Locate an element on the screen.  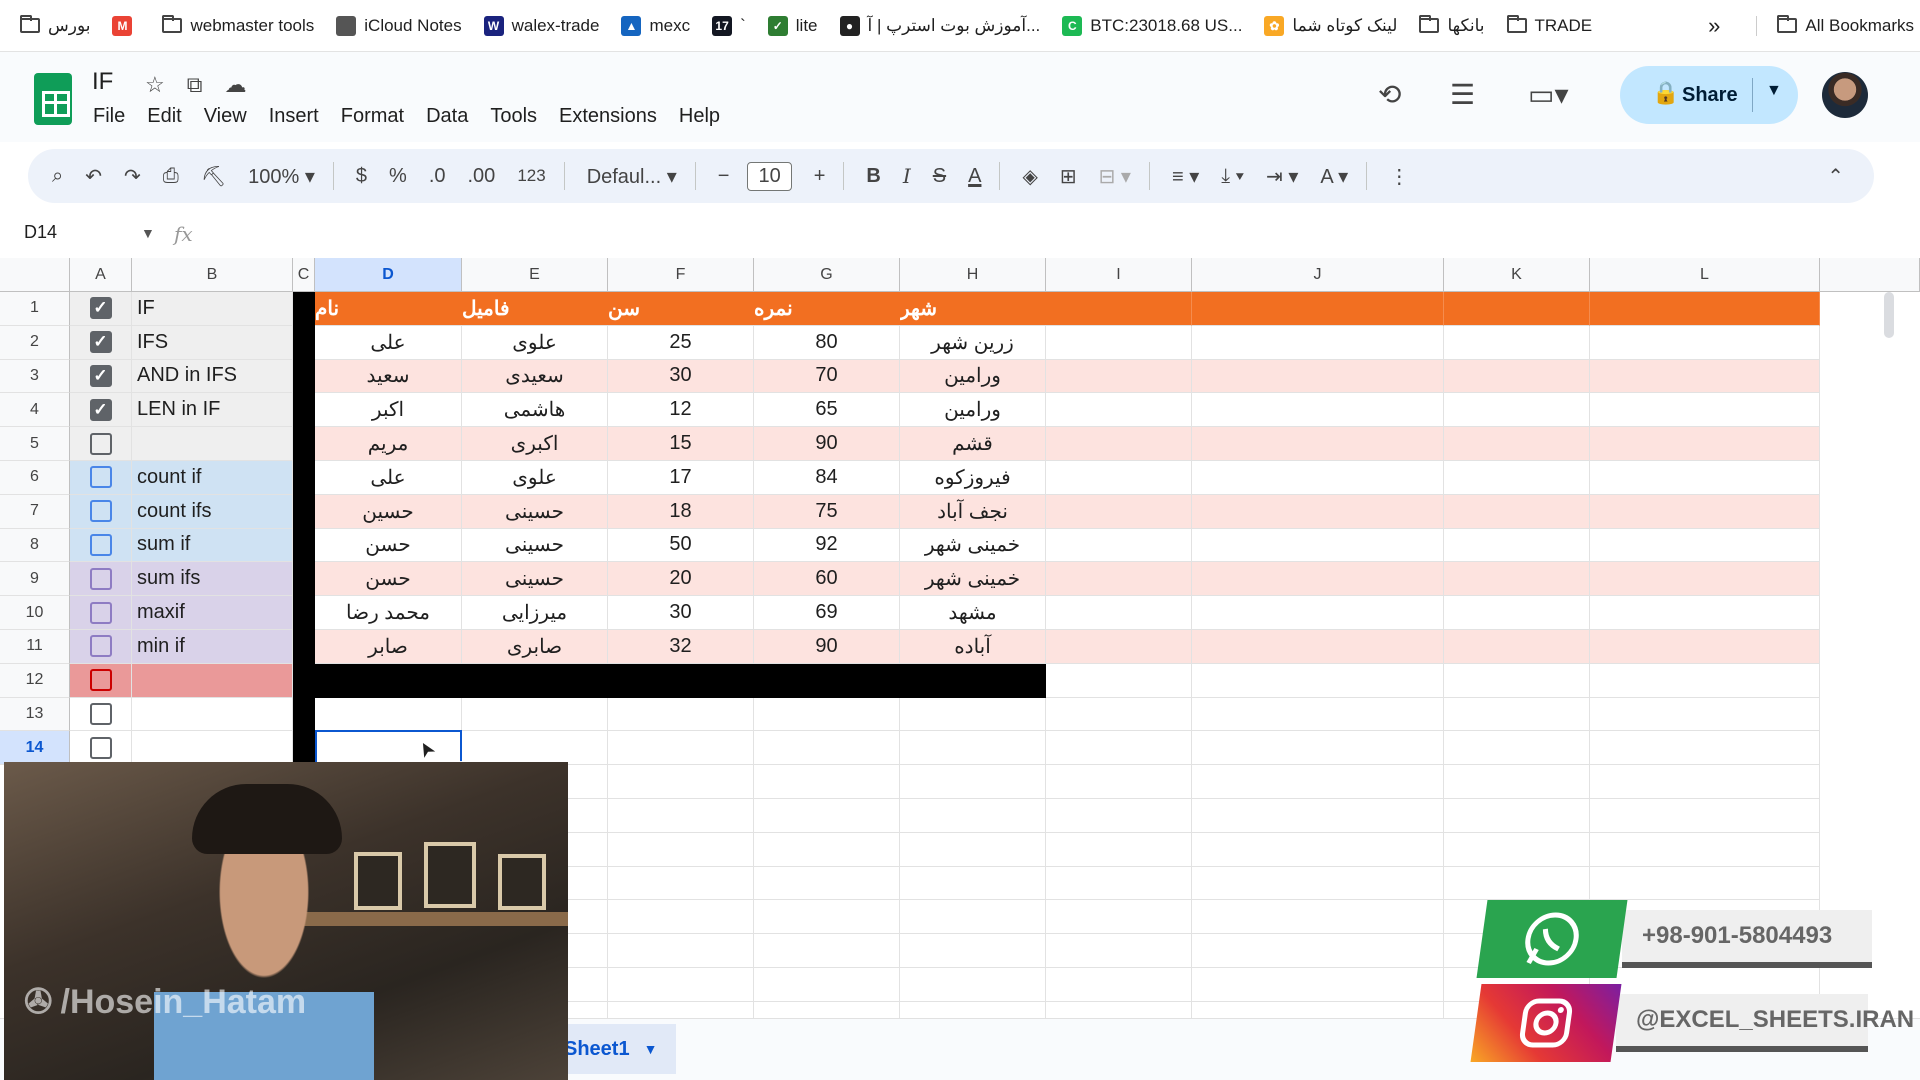
strikethrough-button: S is located at coordinates (939, 176).